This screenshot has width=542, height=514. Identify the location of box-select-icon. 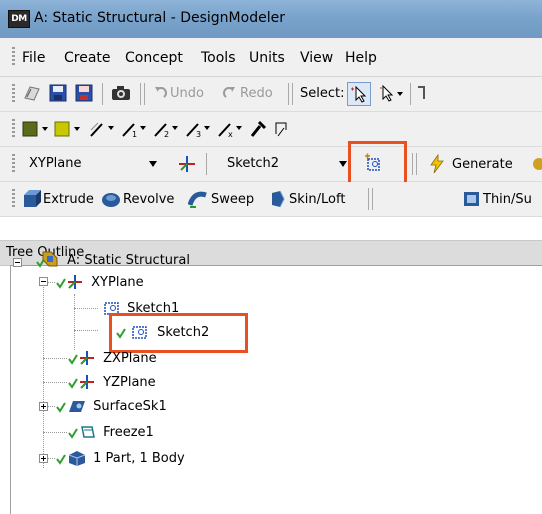
(282, 129).